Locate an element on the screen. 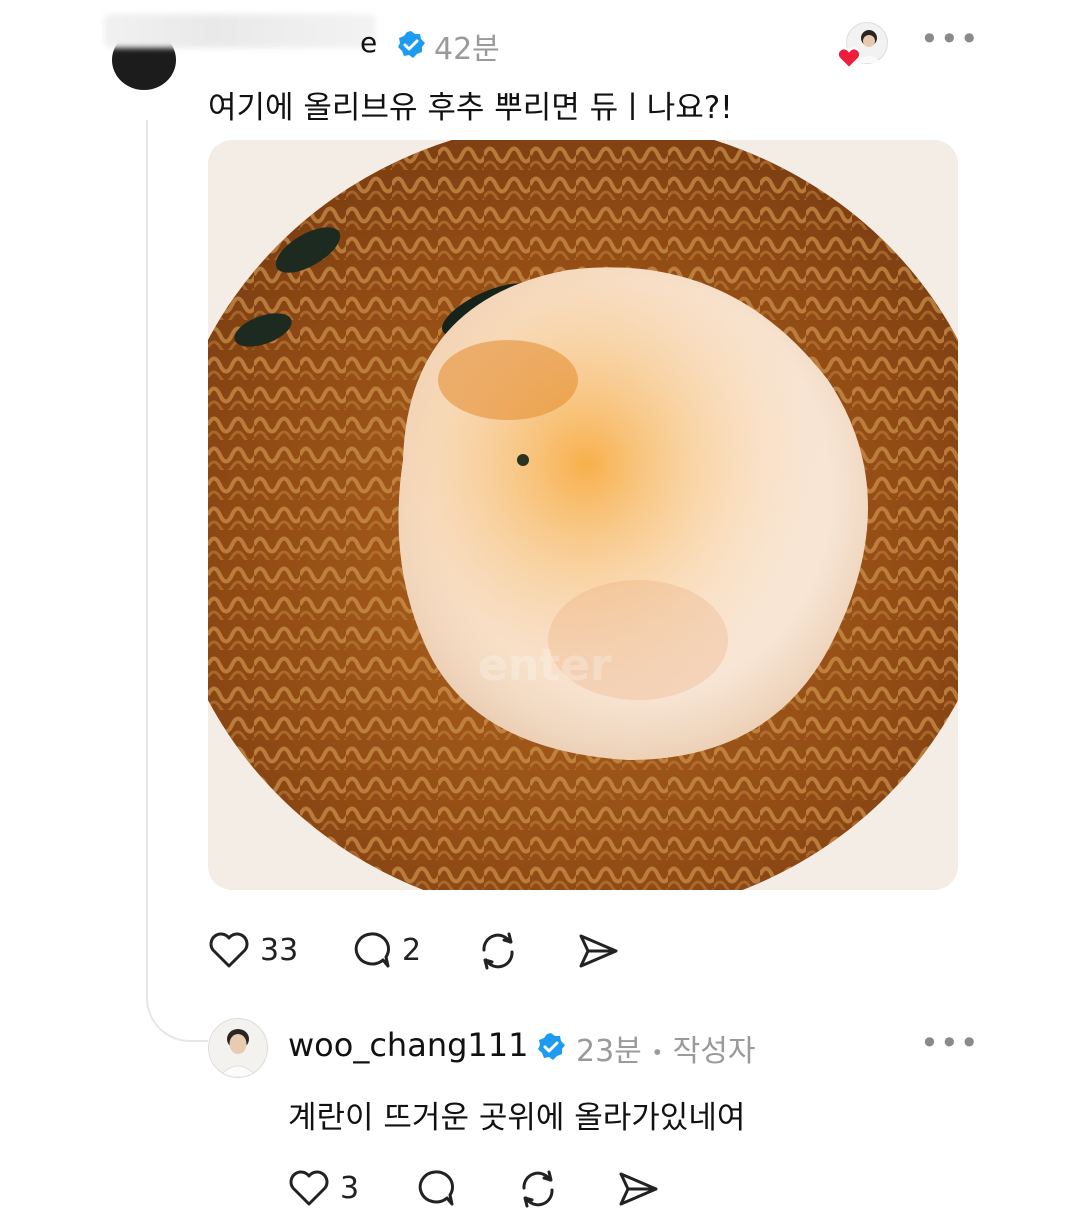  reply-time: 23분 is located at coordinates (609, 1051).